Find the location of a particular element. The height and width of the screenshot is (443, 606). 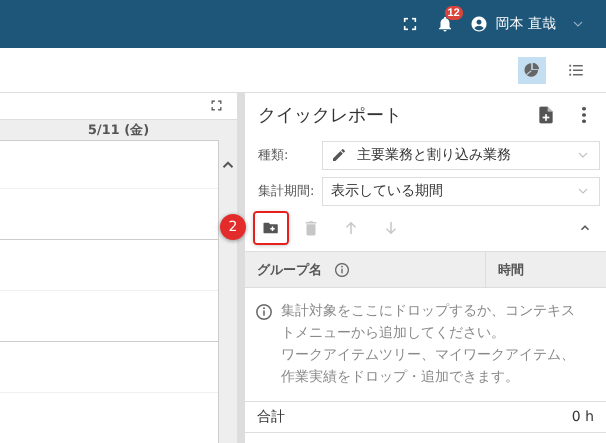

day-header: 5/11 (金) is located at coordinates (119, 130).